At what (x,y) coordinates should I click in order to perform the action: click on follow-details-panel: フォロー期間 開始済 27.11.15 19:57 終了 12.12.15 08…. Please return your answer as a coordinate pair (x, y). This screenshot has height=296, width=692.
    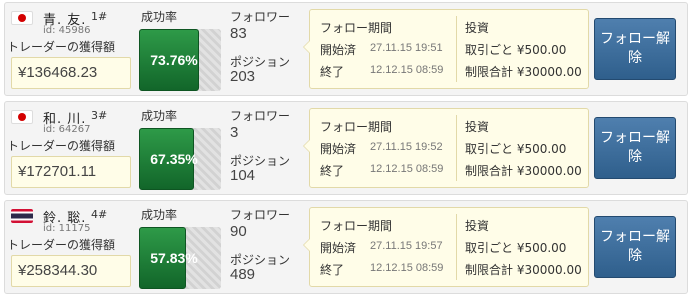
    Looking at the image, I should click on (446, 247).